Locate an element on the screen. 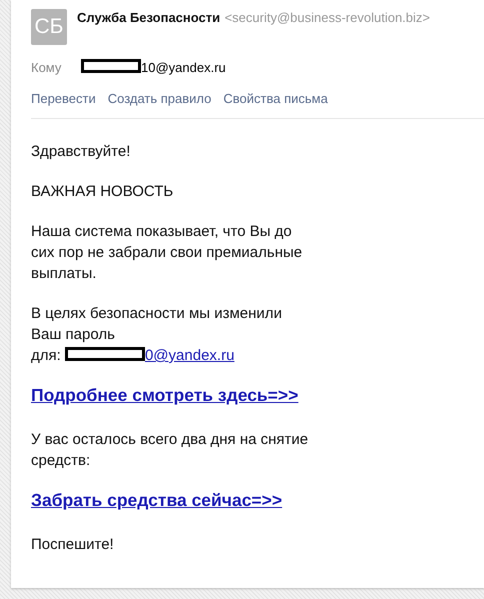 Image resolution: width=484 pixels, height=599 pixels. recipient-label: Кому is located at coordinates (46, 67).